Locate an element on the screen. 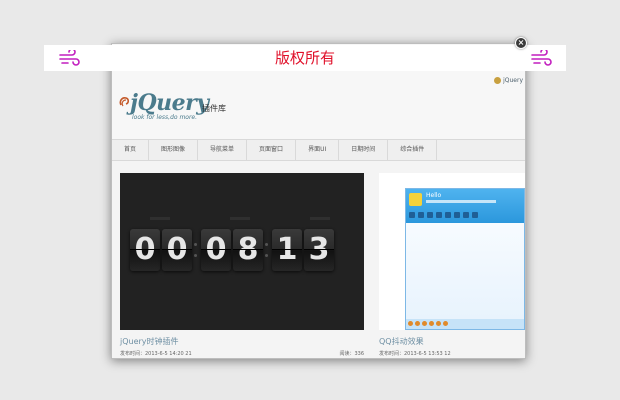 Image resolution: width=620 pixels, height=400 pixels. nav-item-ui: 界面UI is located at coordinates (318, 150).